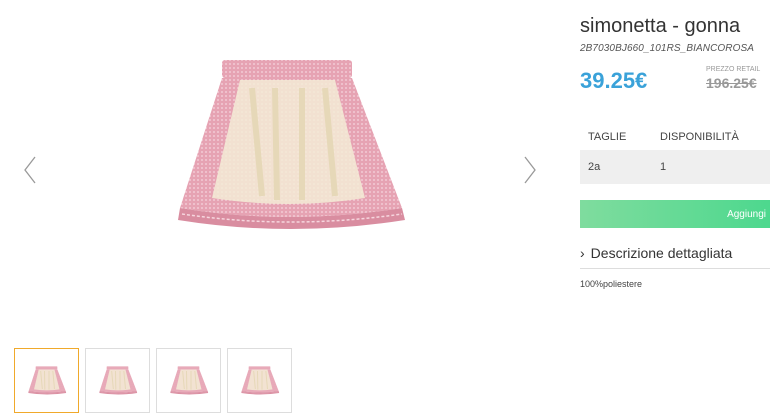 This screenshot has width=770, height=418. I want to click on table-row: 2a 1, so click(675, 167).